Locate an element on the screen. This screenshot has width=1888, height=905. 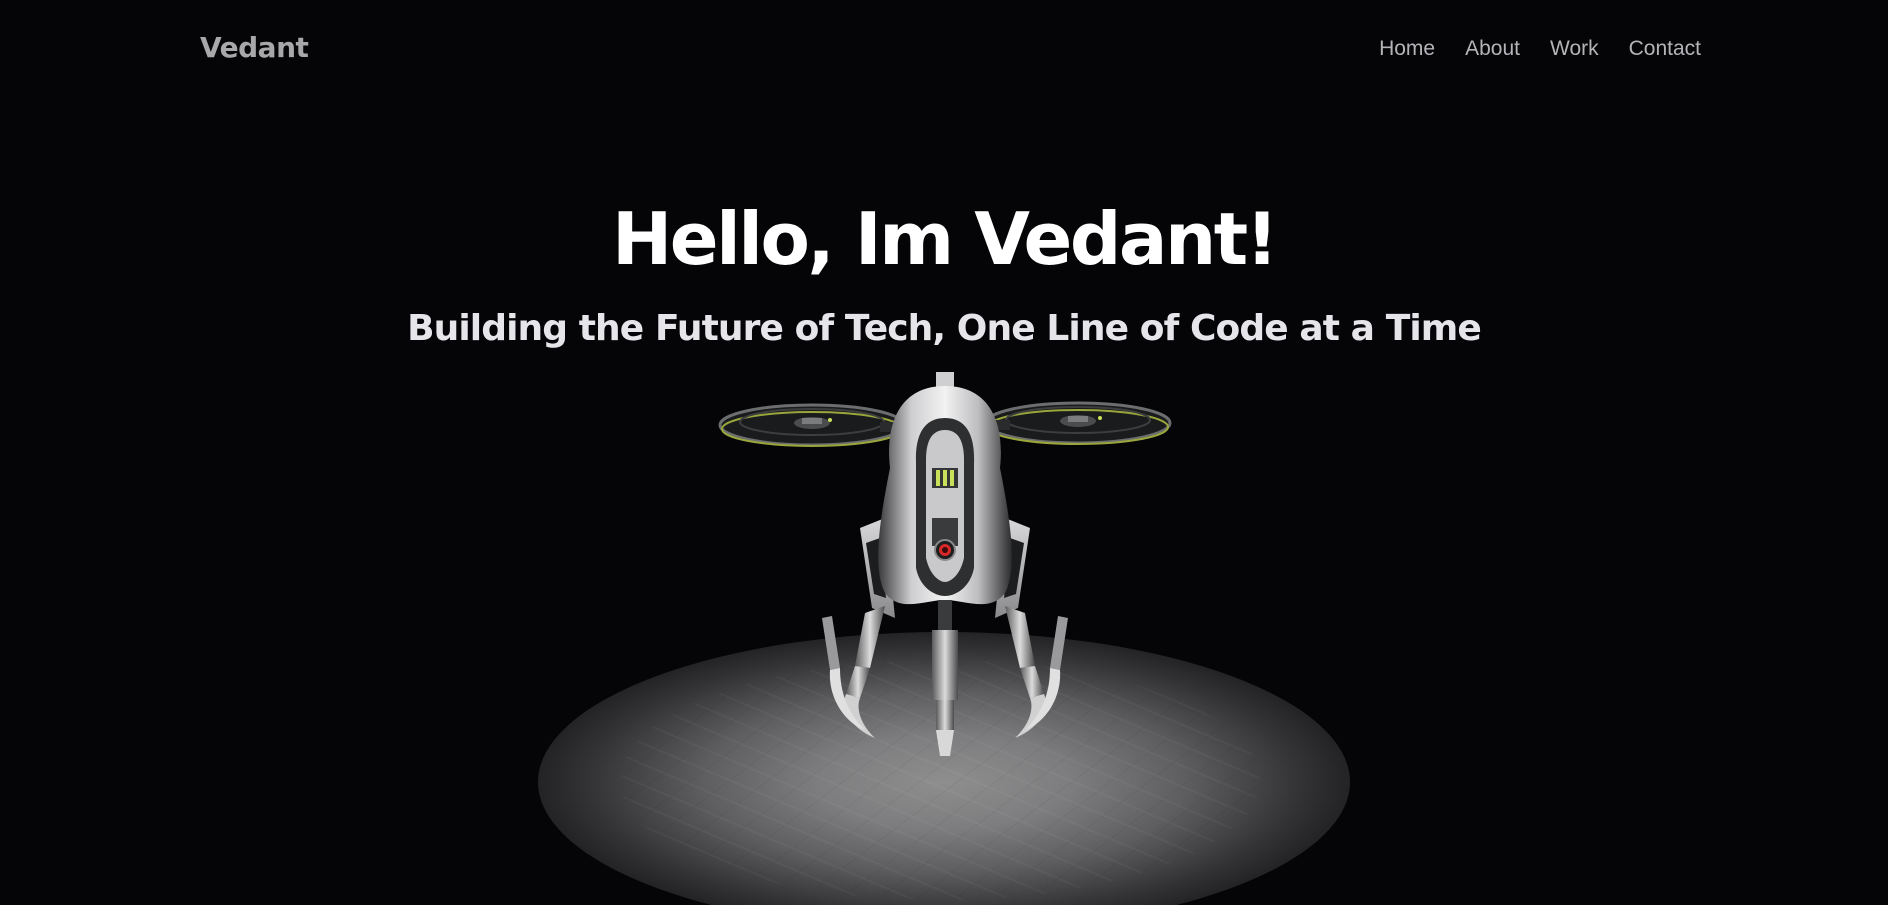
drone-robot-model is located at coordinates (945, 568).